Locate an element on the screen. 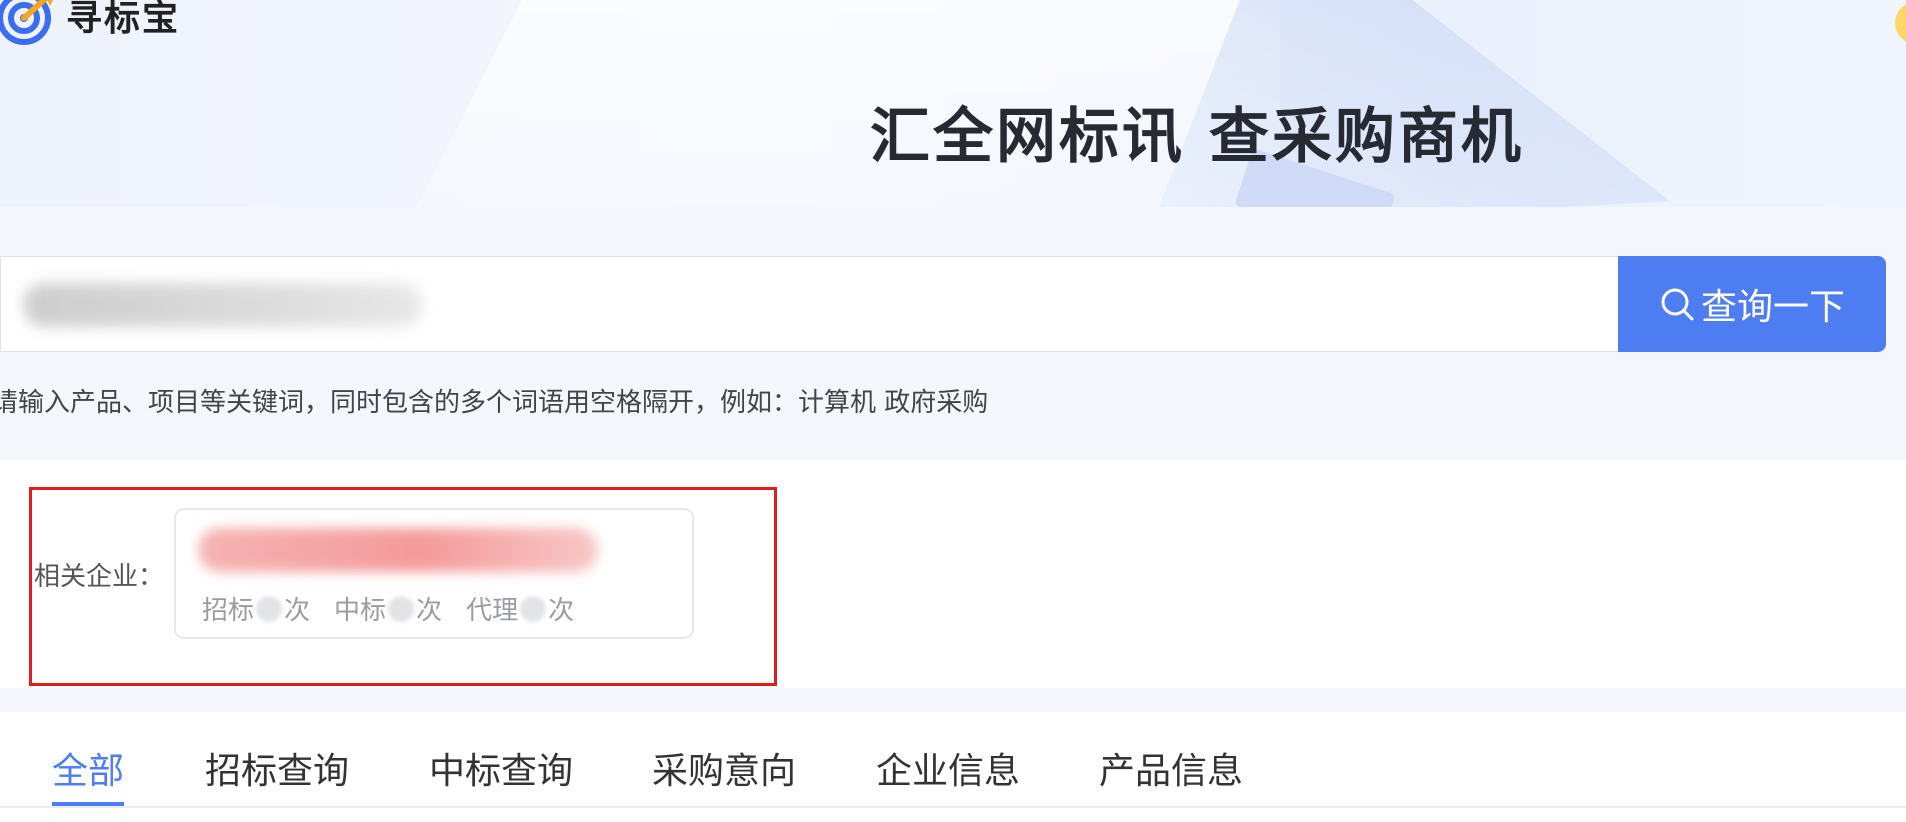 The height and width of the screenshot is (822, 1906). stat-bids-prefix: 招标 is located at coordinates (228, 611).